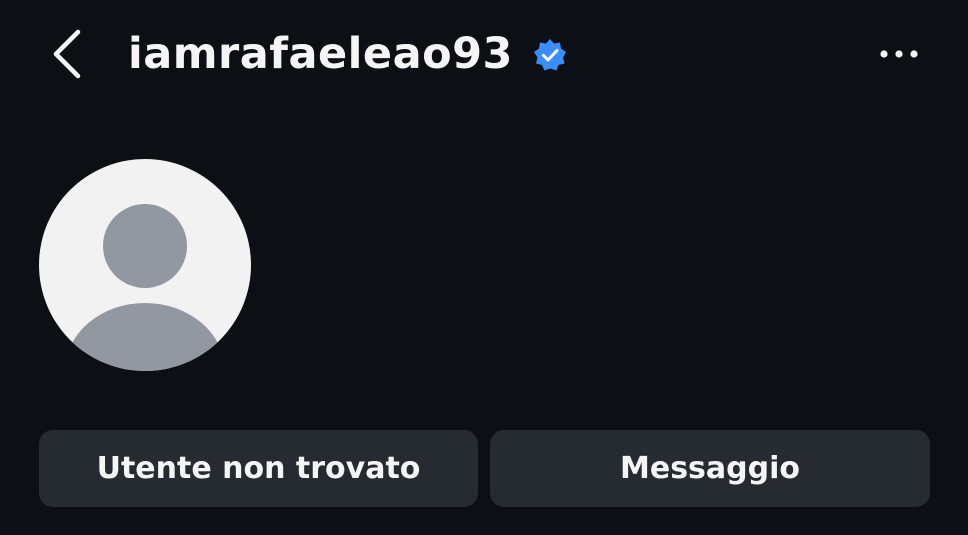 This screenshot has height=535, width=968. I want to click on profile-avatar, so click(145, 265).